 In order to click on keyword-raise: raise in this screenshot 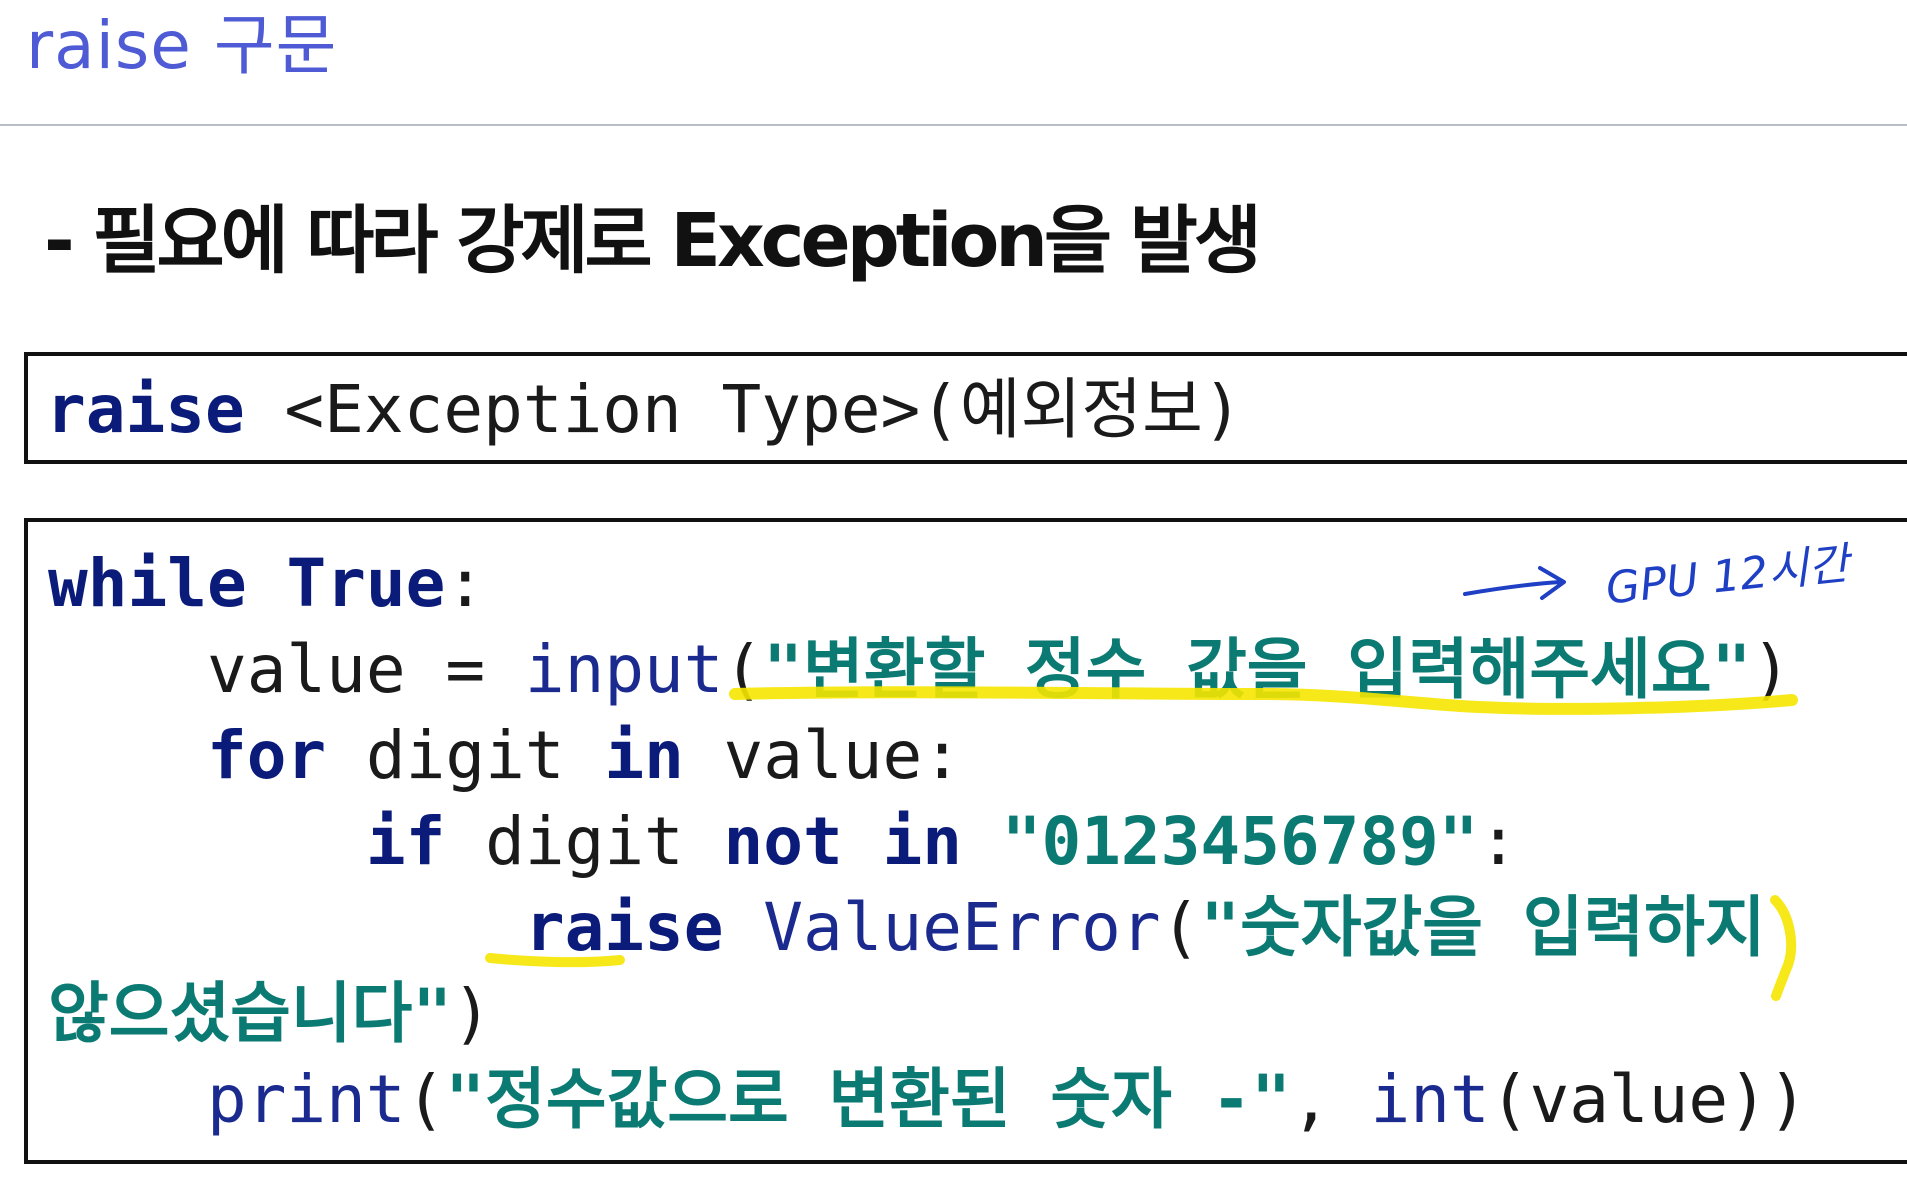, I will do `click(624, 927)`.